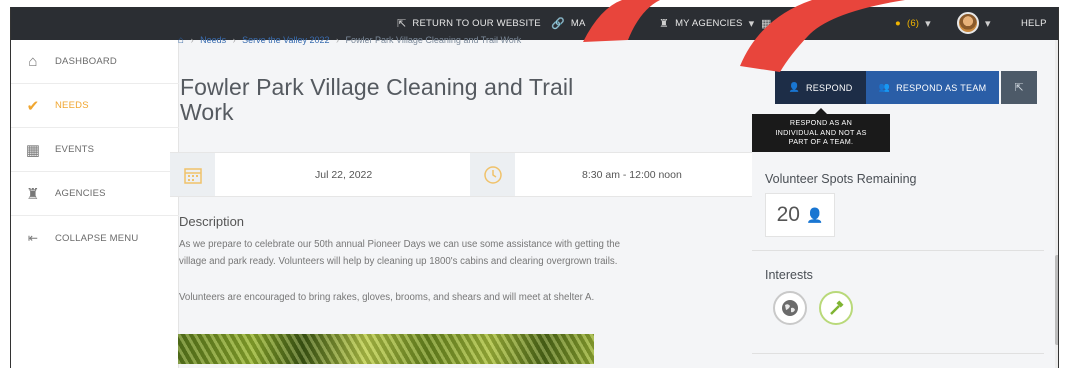 This screenshot has height=368, width=1073. I want to click on collapse-arrow-icon: ⇤, so click(33, 238).